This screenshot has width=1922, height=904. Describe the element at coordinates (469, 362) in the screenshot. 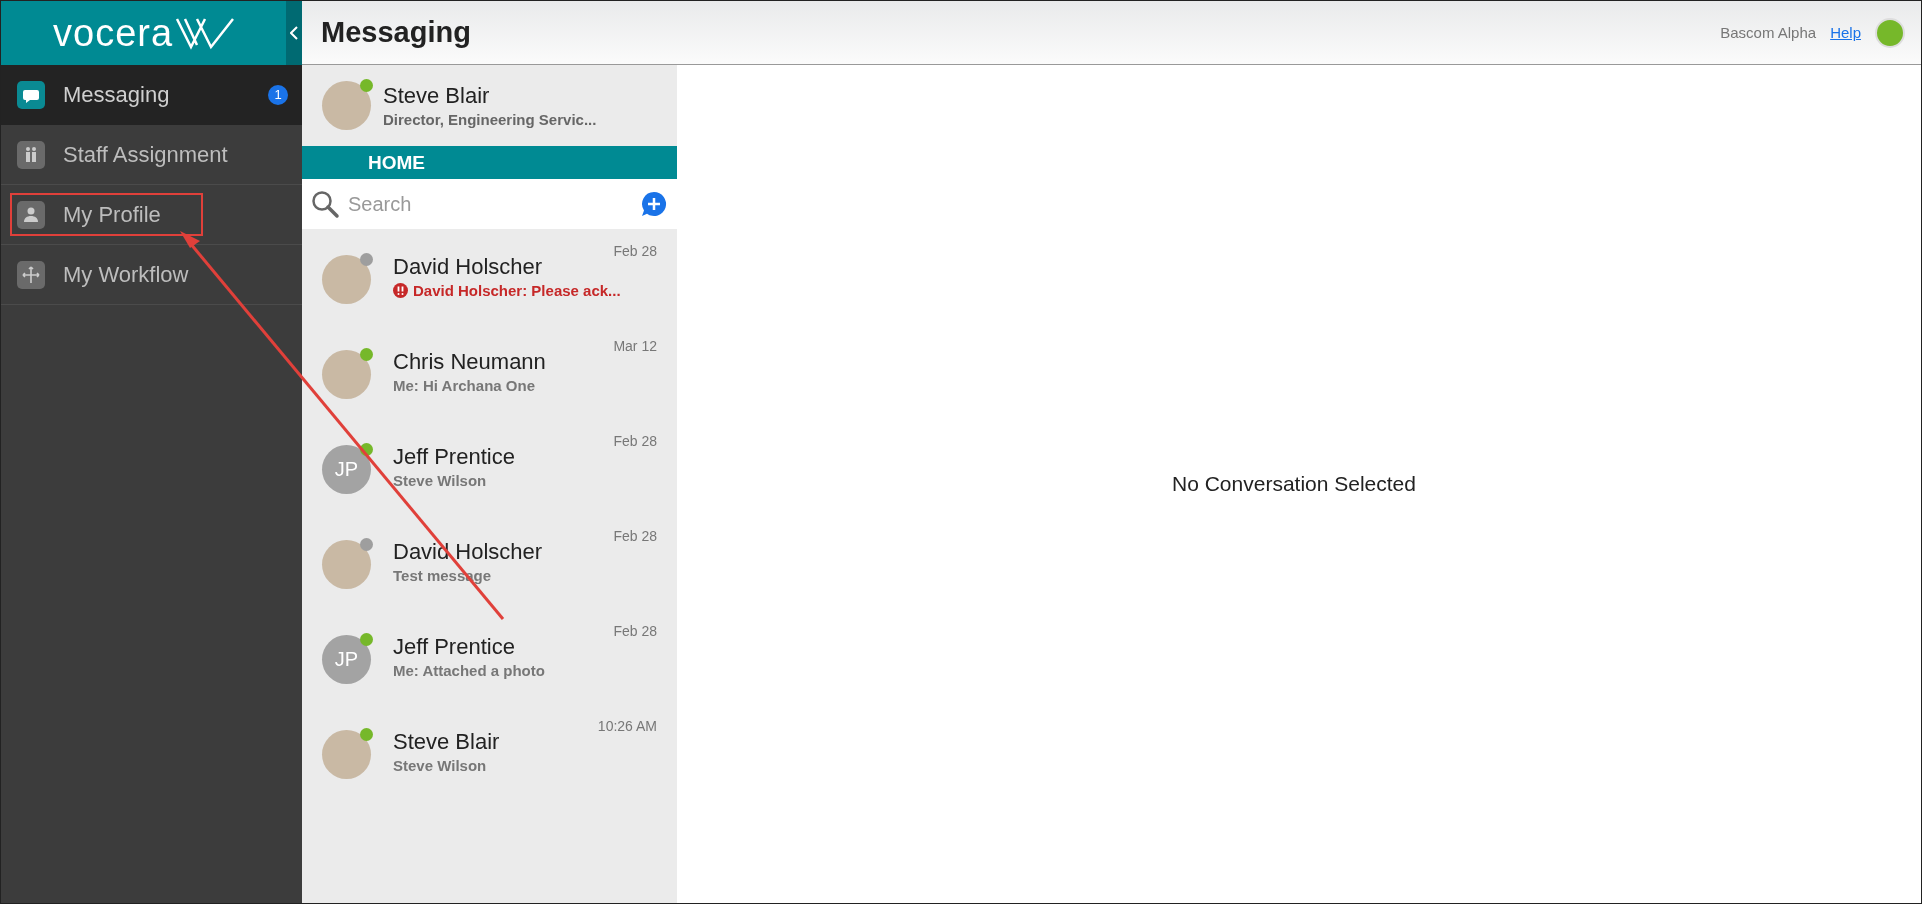

I see `contact-name: Chris Neumann` at that location.